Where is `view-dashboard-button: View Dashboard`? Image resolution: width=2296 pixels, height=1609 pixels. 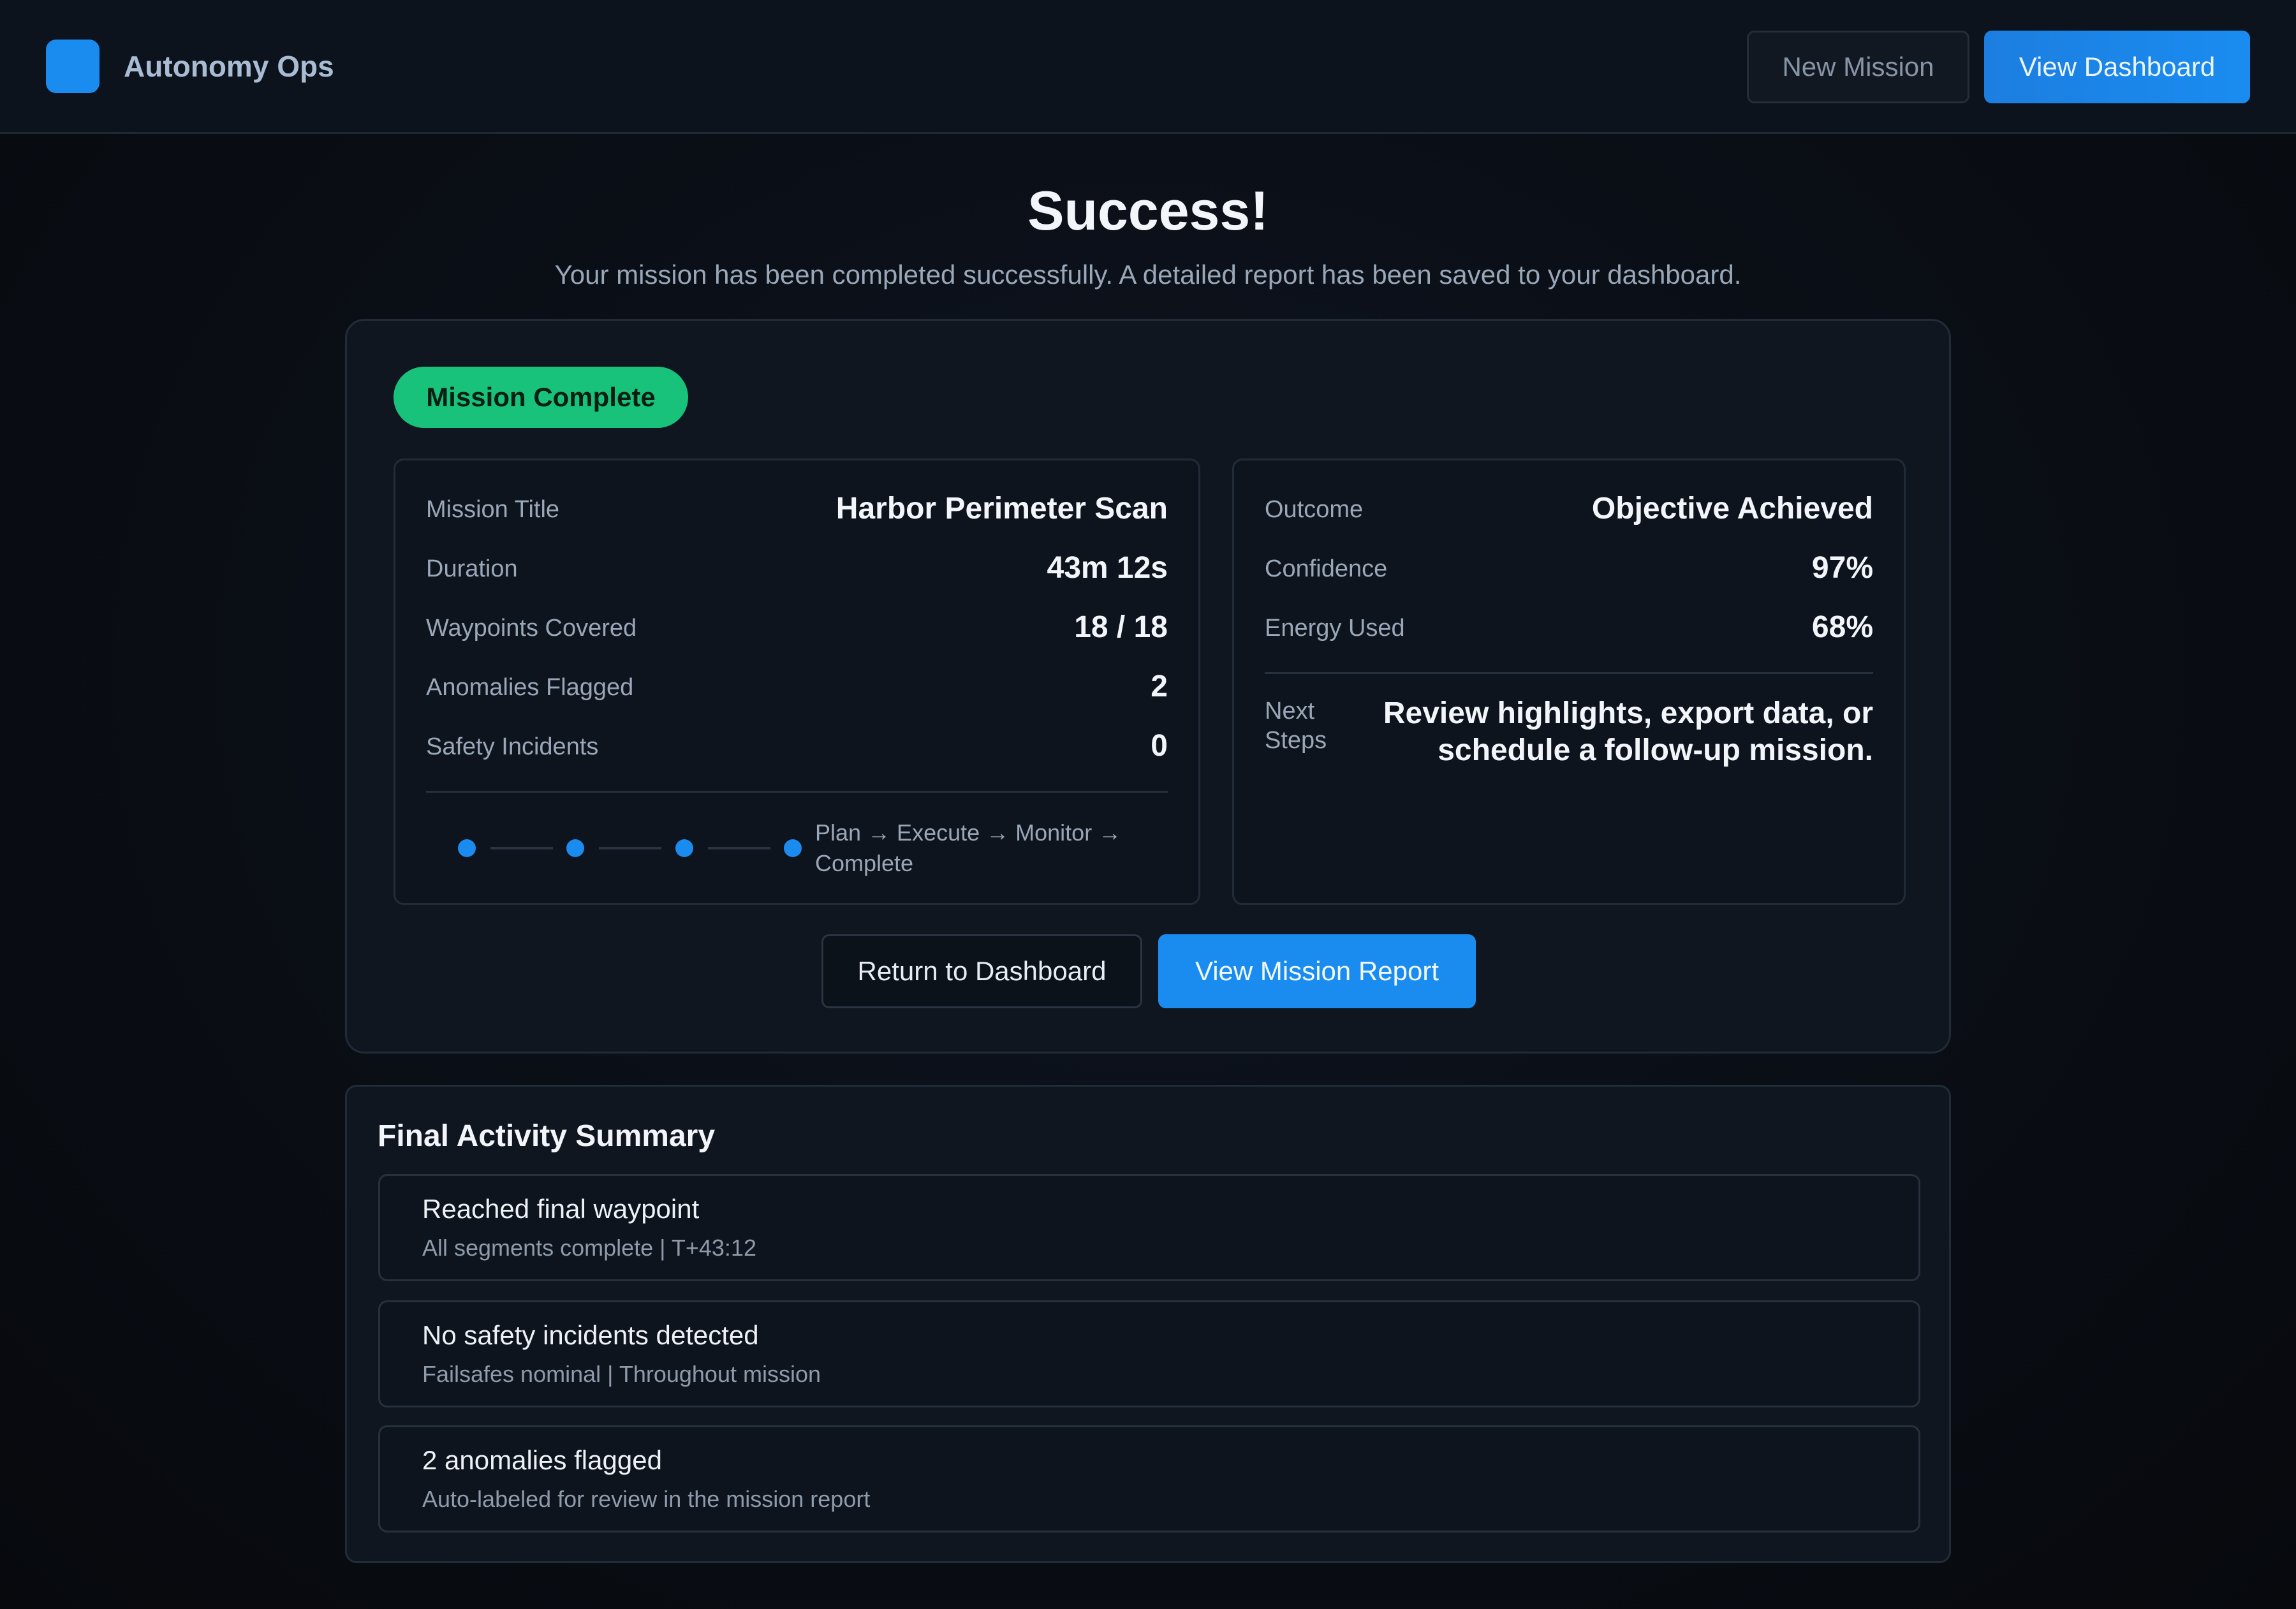 view-dashboard-button: View Dashboard is located at coordinates (2117, 67).